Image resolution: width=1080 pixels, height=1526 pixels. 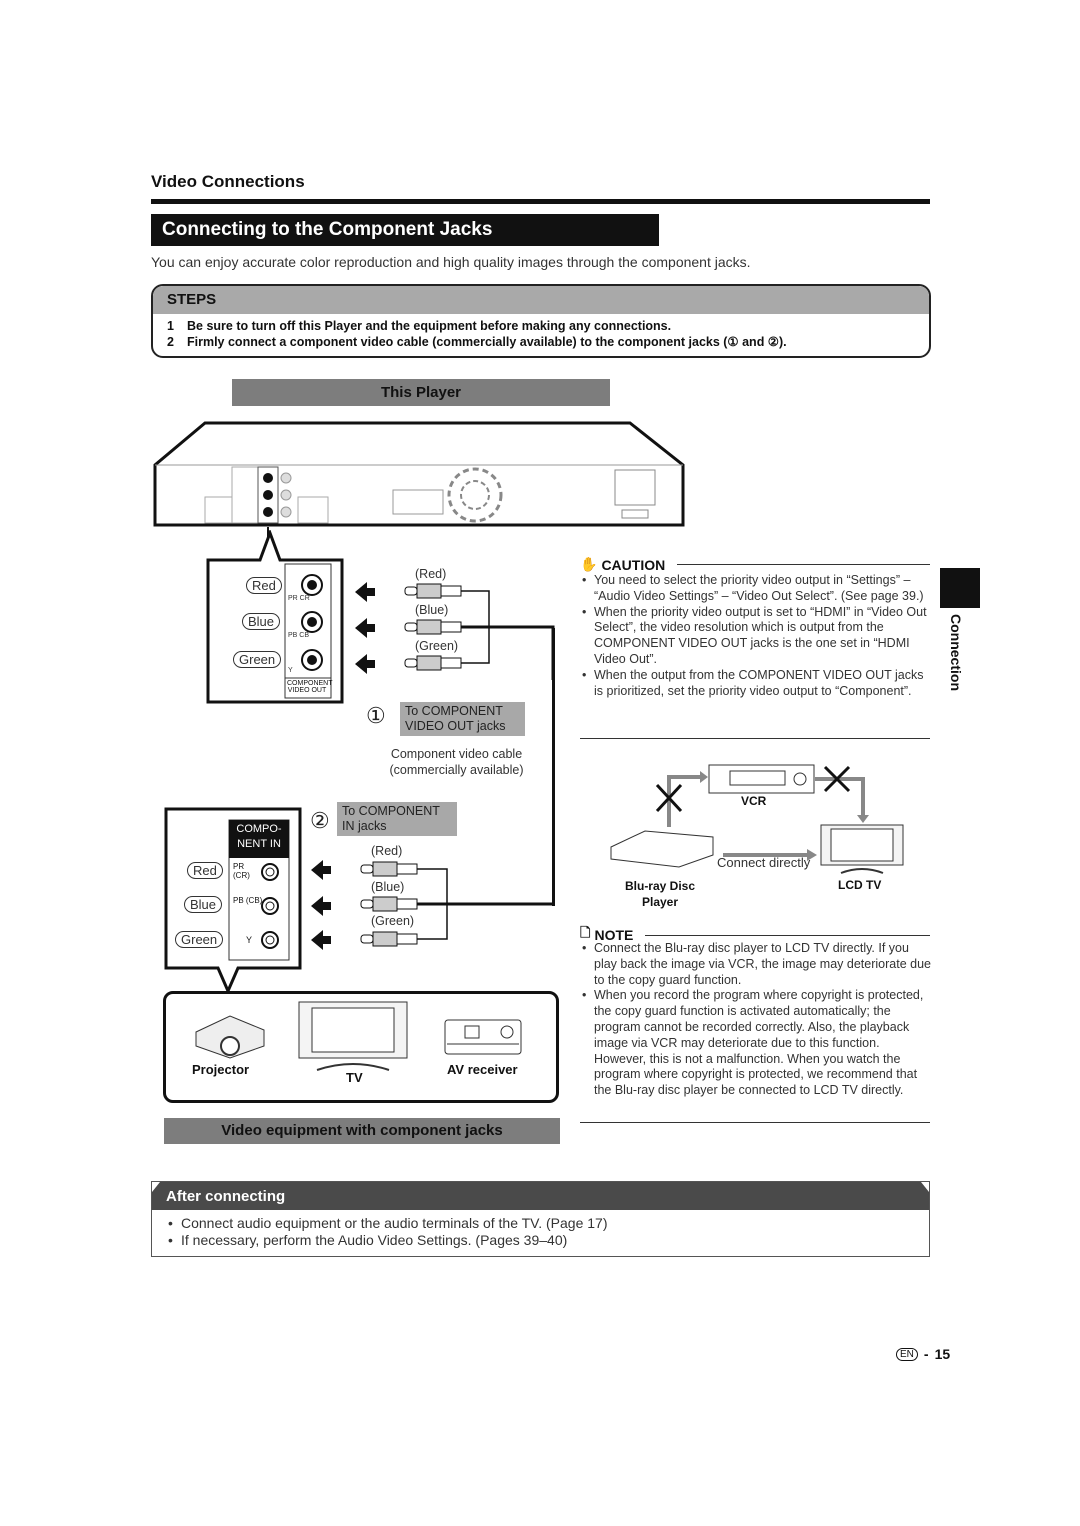 I want to click on caution-title: CAUTION, so click(x=633, y=564).